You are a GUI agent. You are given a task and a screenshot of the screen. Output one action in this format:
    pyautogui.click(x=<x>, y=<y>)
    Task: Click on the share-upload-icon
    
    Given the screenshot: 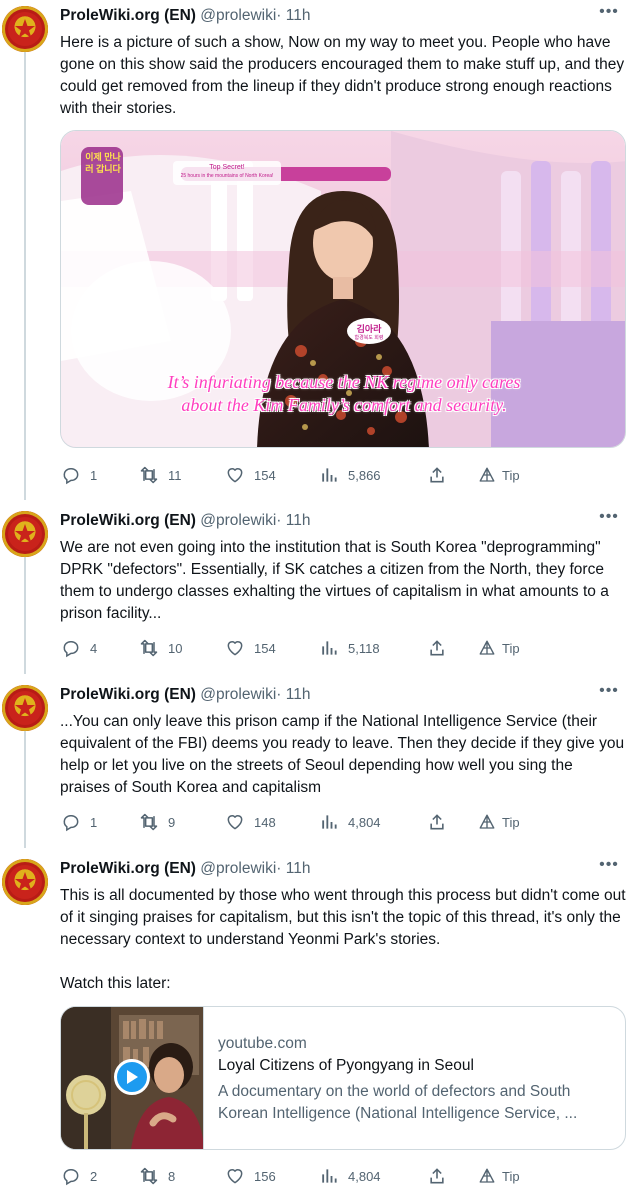 What is the action you would take?
    pyautogui.click(x=437, y=1176)
    